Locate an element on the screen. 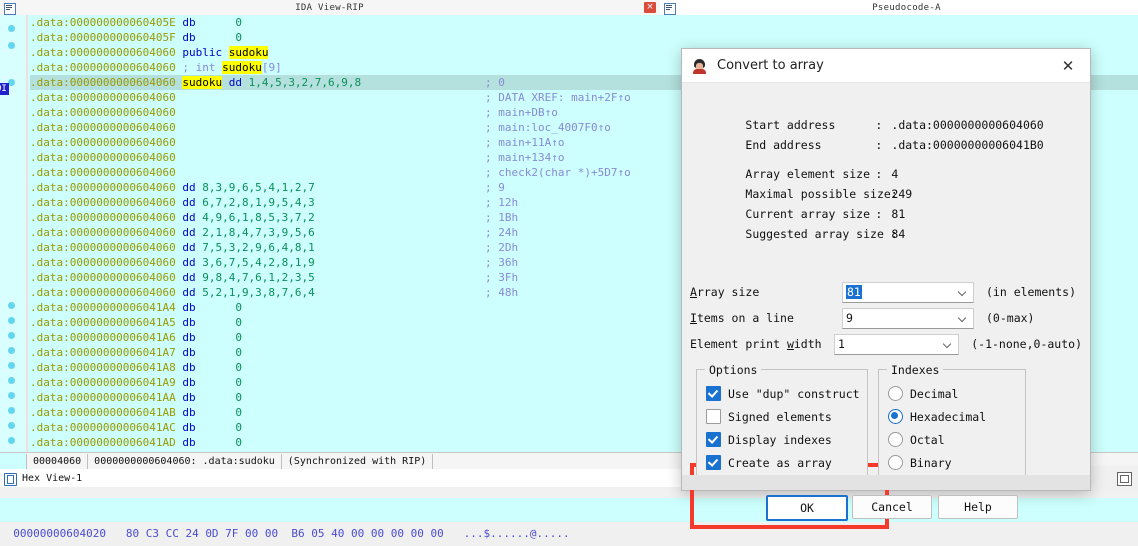 The image size is (1138, 546). dialog-title-bar: Convert to array ✕ is located at coordinates (886, 66).